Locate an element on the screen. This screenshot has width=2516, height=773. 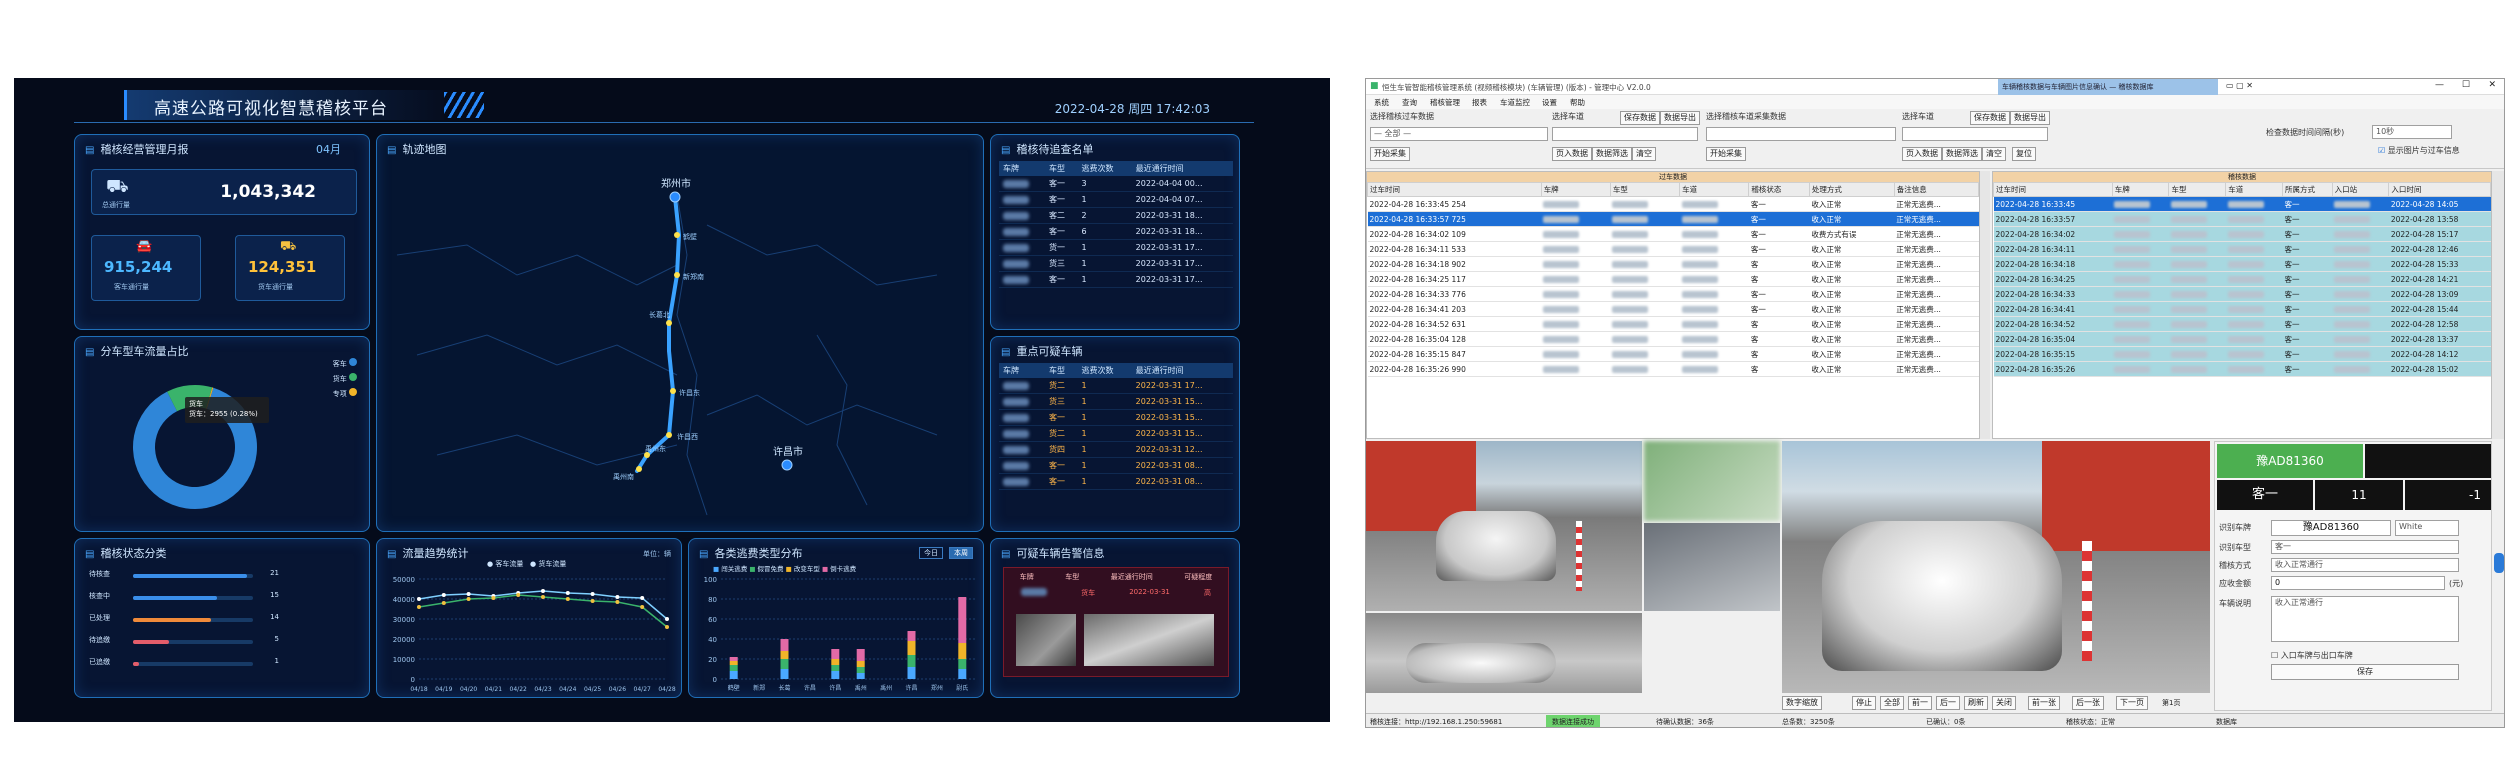
s4-save-button: 保存数据 is located at coordinates (1990, 118).